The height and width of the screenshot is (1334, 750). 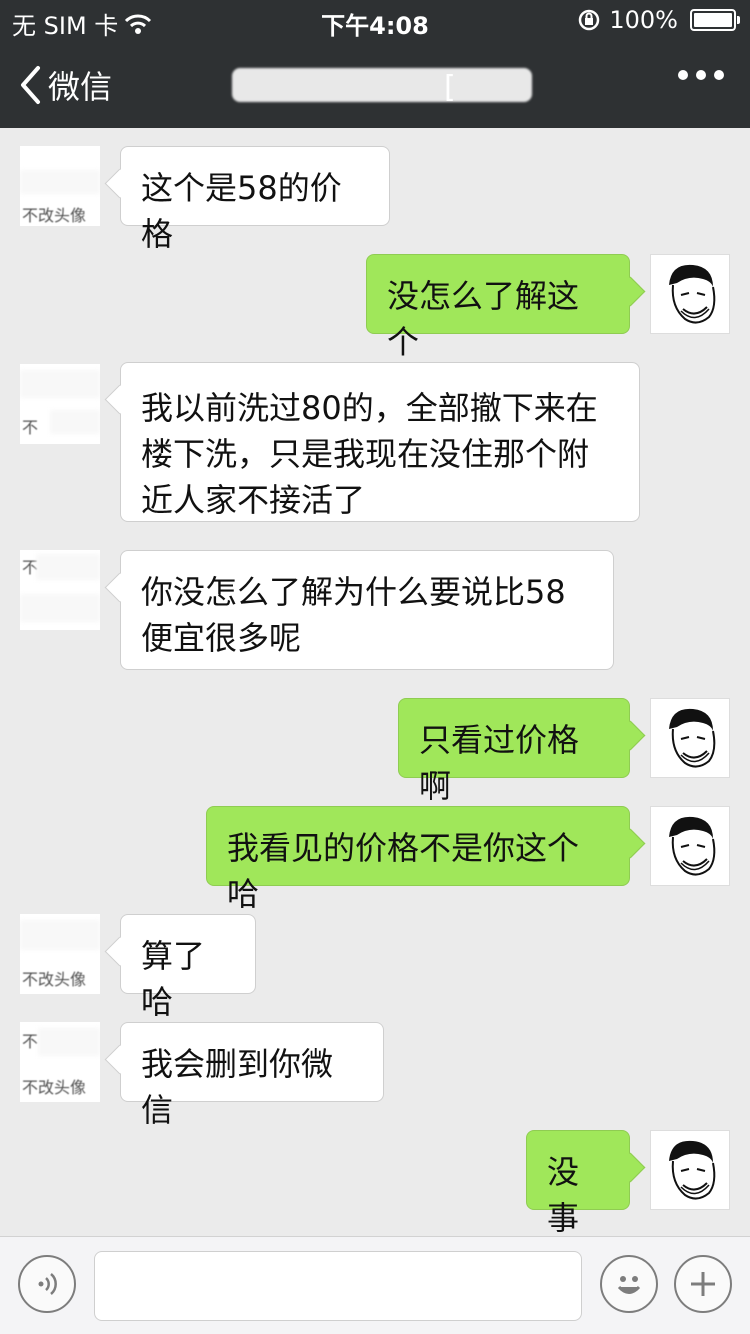 I want to click on message-bubble-incoming: 我会删到你微信, so click(x=252, y=1075).